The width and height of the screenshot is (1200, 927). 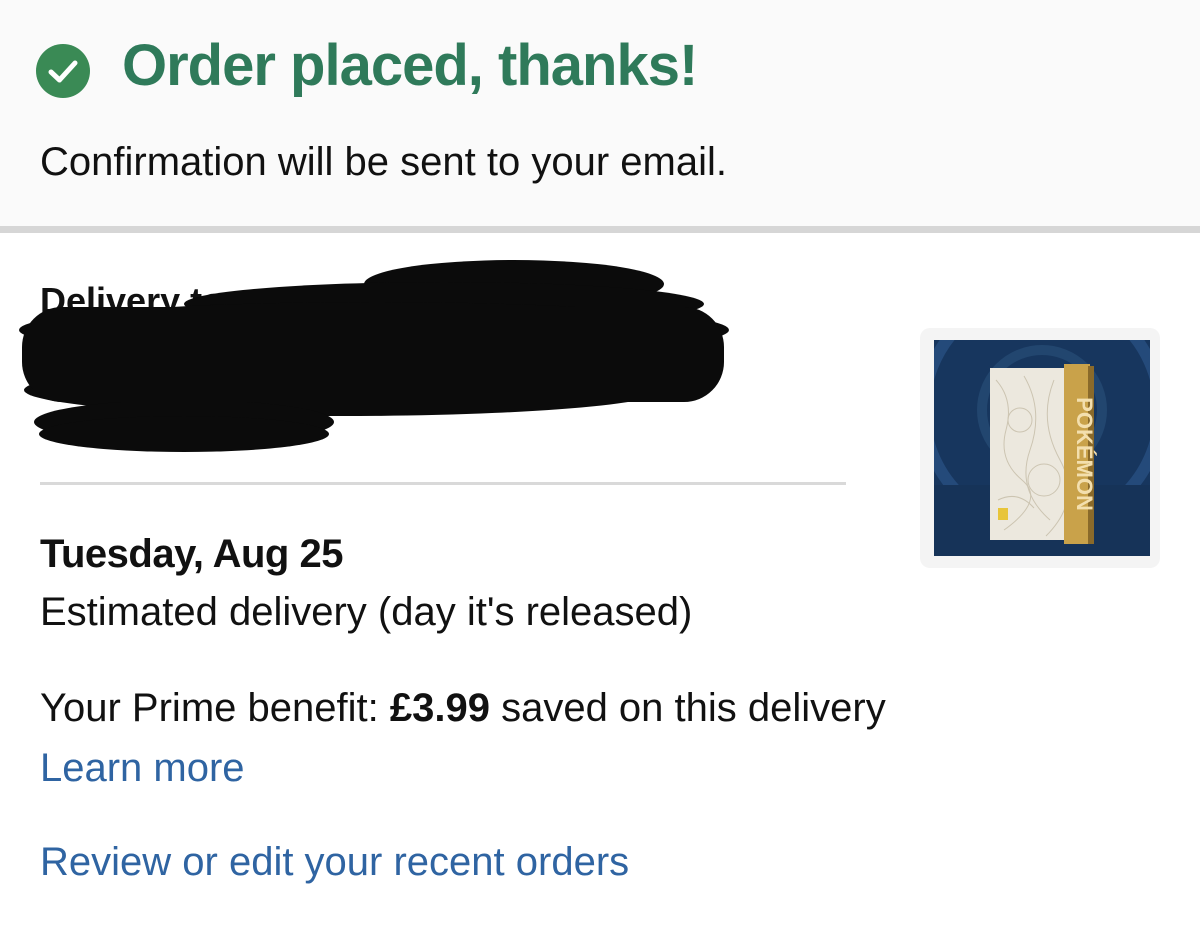 What do you see at coordinates (366, 612) in the screenshot?
I see `delivery-estimate-note: Estimated delivery (day it's released)` at bounding box center [366, 612].